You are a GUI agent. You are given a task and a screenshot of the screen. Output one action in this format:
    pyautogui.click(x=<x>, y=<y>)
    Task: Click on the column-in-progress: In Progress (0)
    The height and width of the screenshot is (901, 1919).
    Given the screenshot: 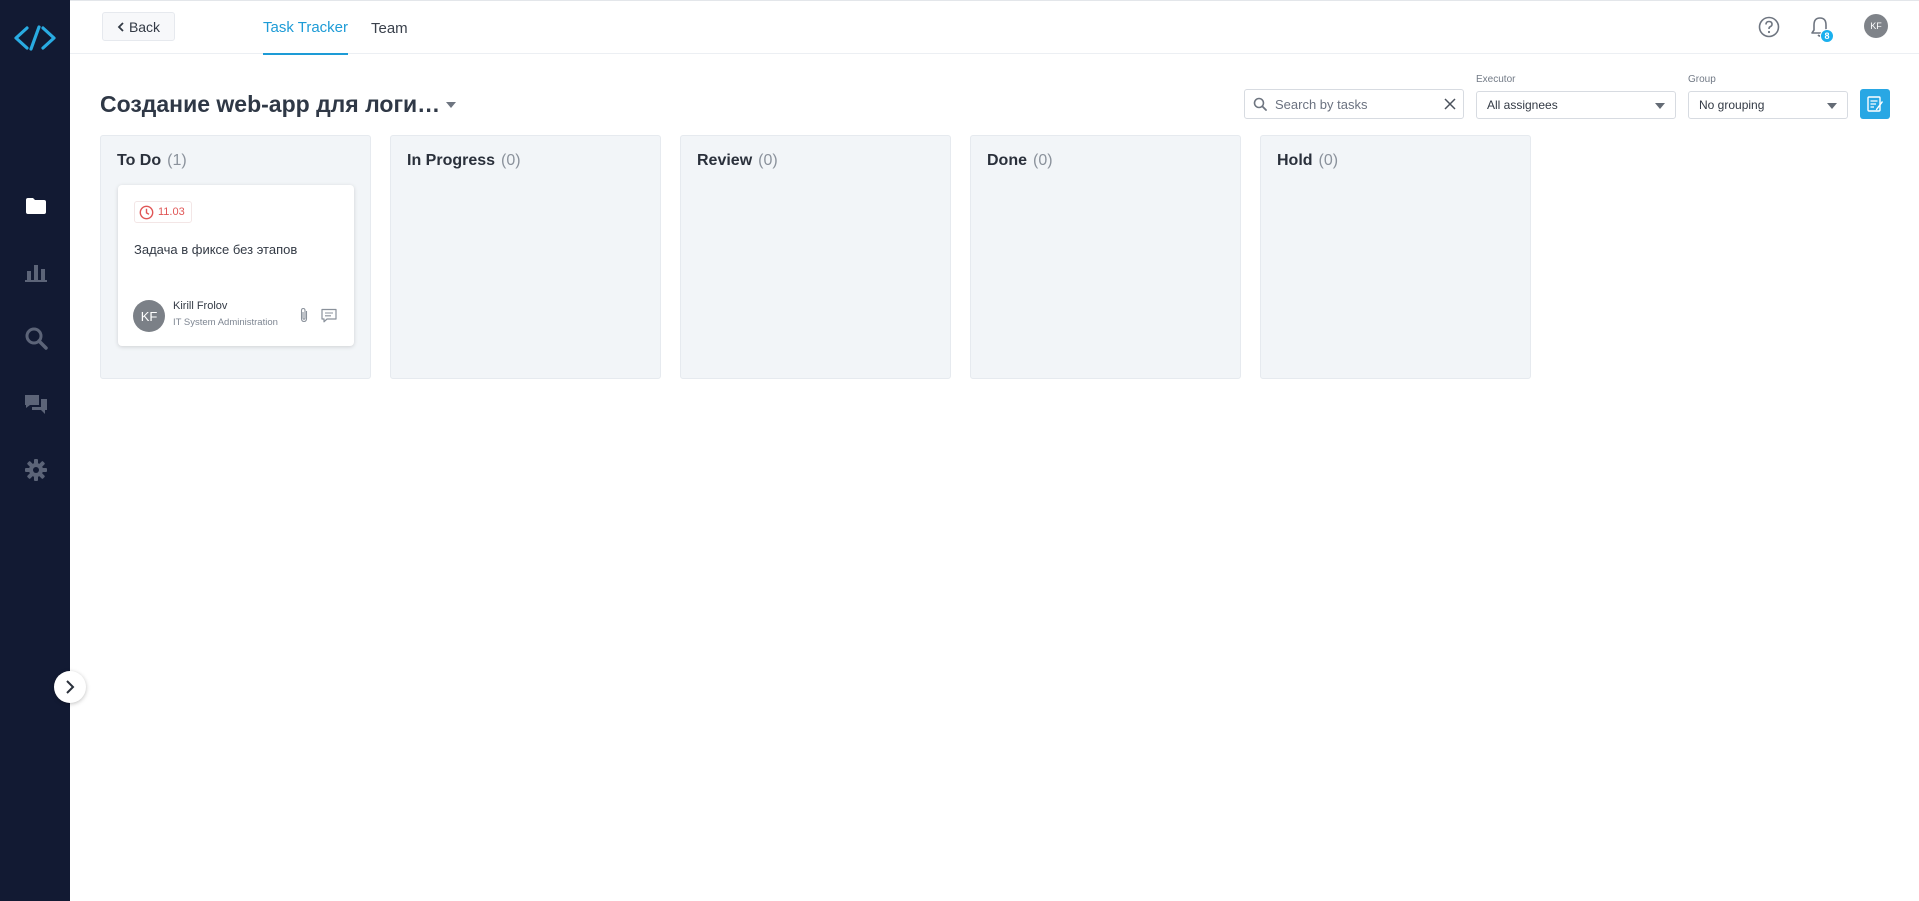 What is the action you would take?
    pyautogui.click(x=525, y=257)
    